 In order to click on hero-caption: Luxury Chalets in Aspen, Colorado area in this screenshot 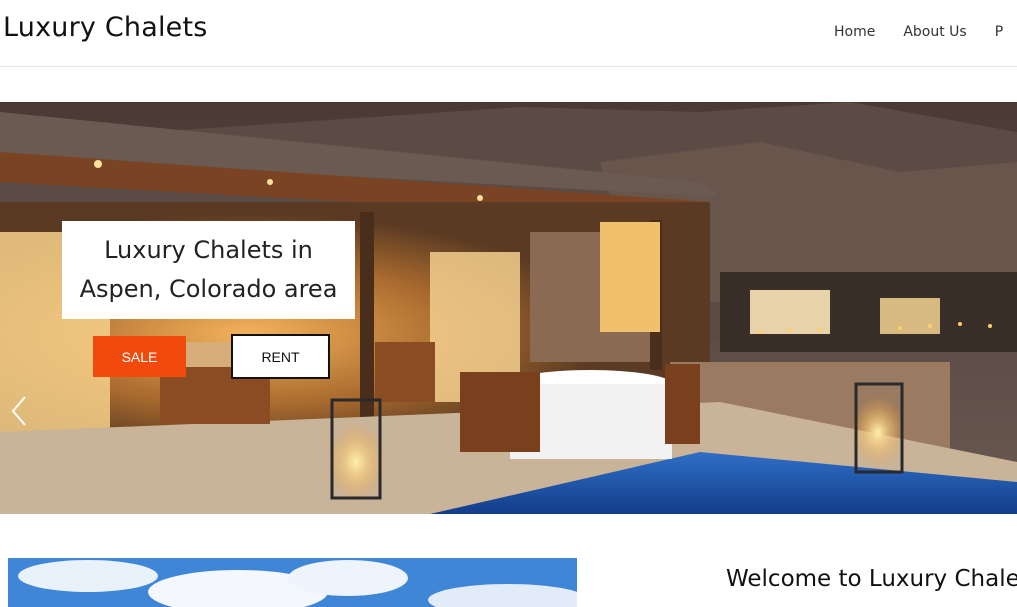, I will do `click(208, 270)`.